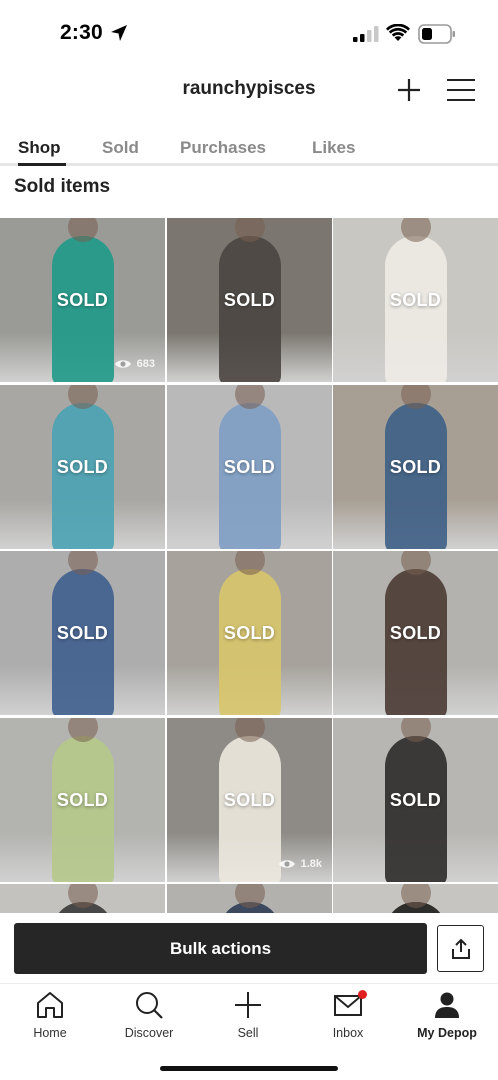  I want to click on nav-home: Home, so click(50, 1015).